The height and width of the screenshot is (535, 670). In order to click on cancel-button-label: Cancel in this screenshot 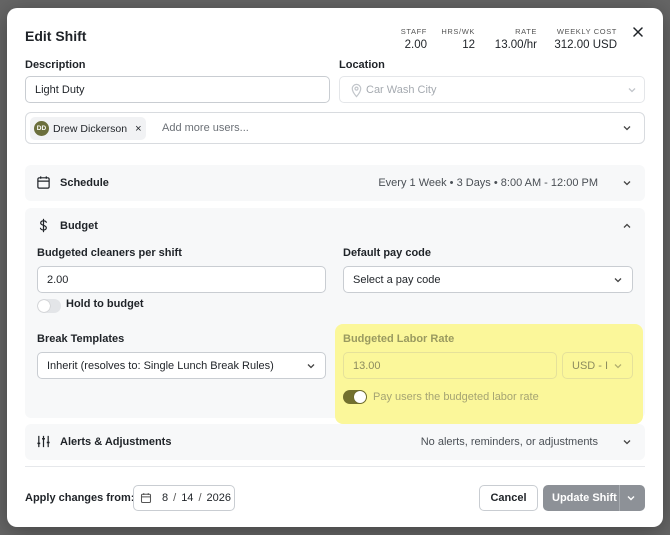, I will do `click(508, 498)`.